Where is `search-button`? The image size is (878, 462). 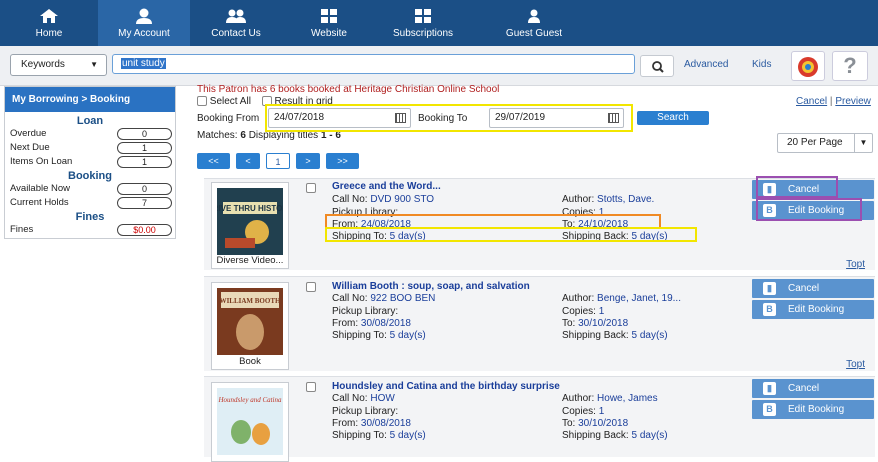 search-button is located at coordinates (657, 66).